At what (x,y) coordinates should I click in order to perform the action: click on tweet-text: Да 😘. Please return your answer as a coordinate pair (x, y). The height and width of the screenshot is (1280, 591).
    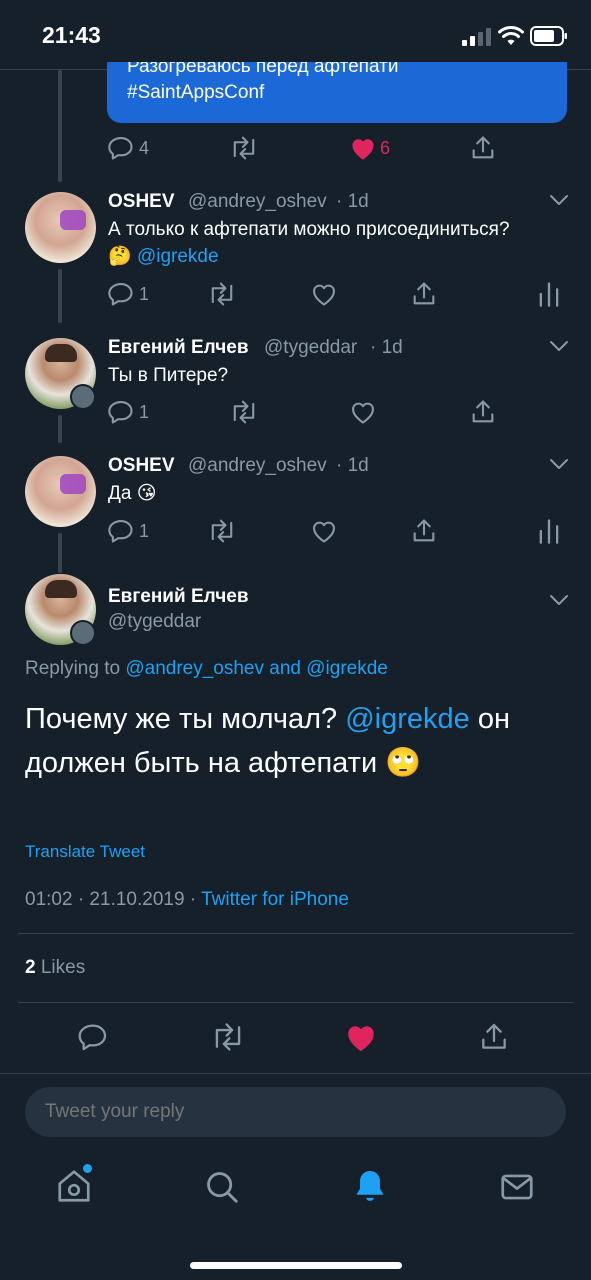
    Looking at the image, I should click on (132, 493).